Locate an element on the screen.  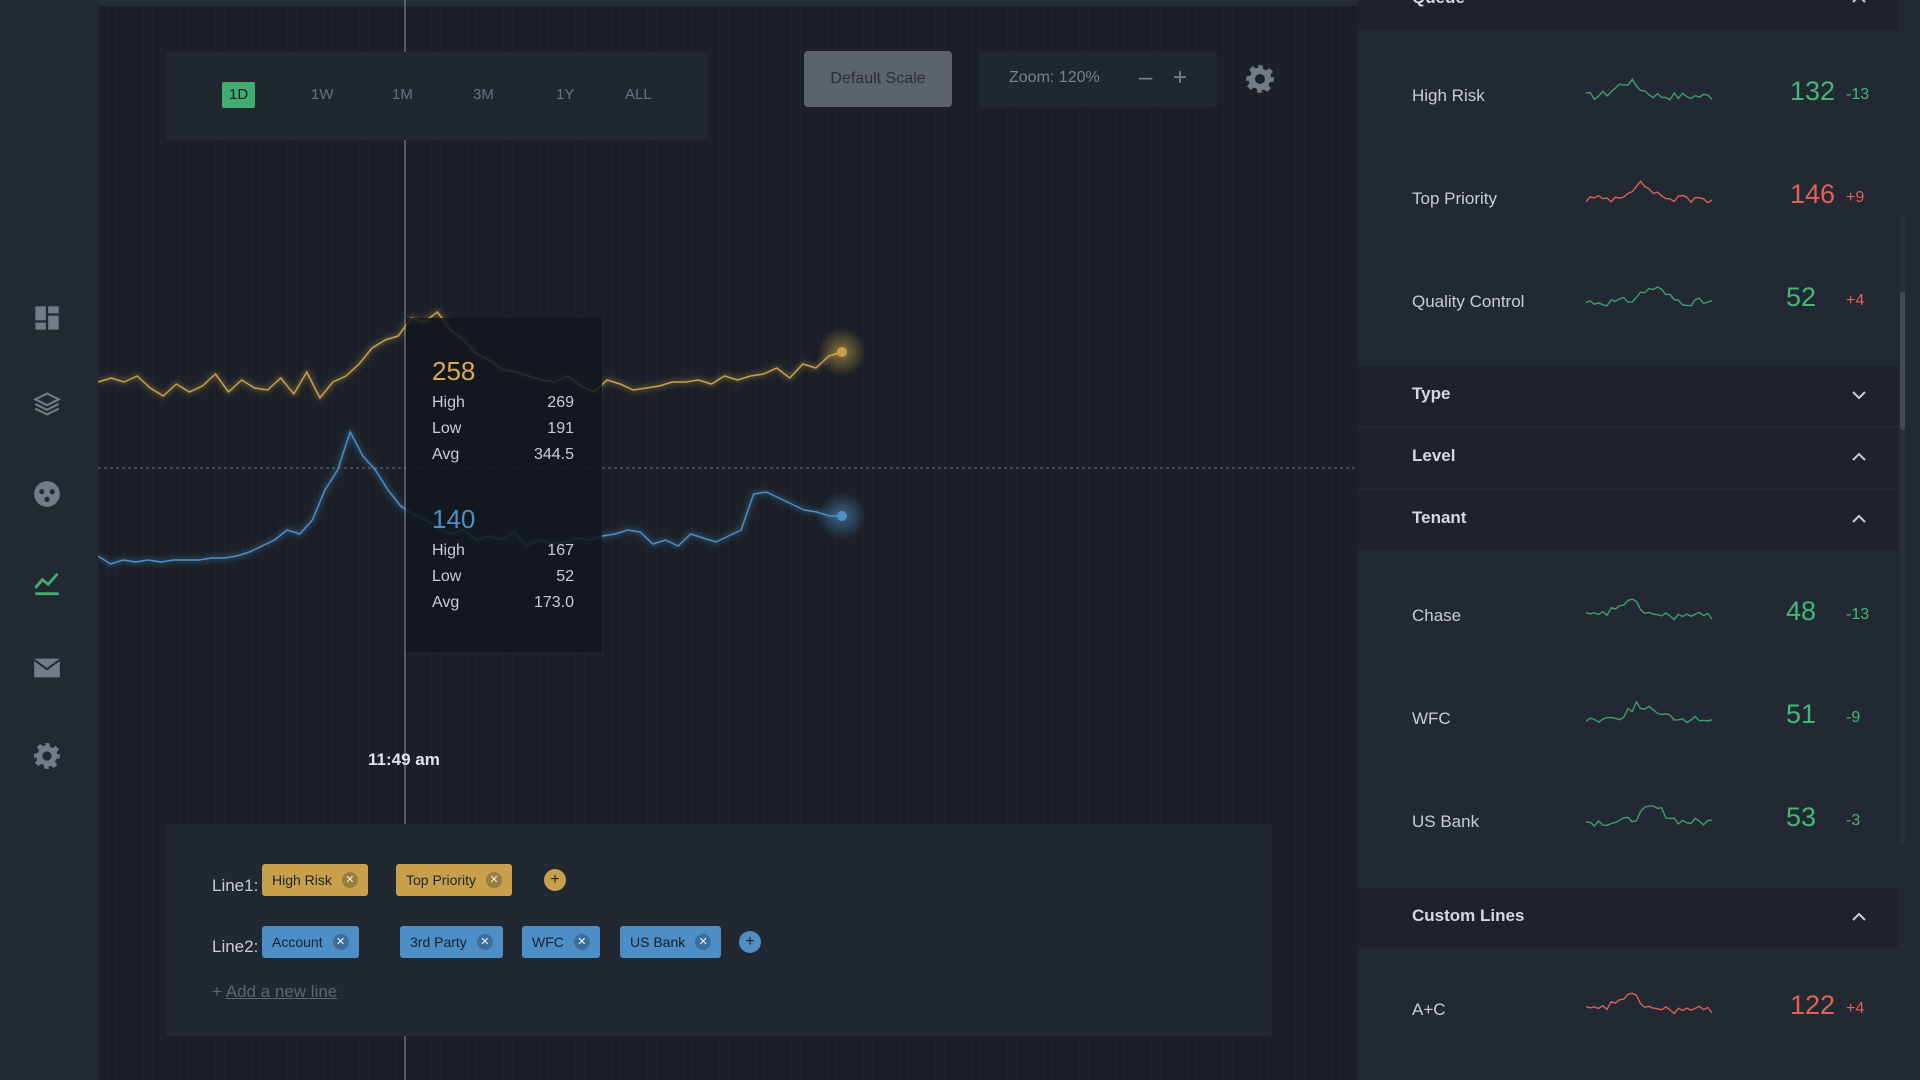
queue-title: Queue is located at coordinates (1438, 4).